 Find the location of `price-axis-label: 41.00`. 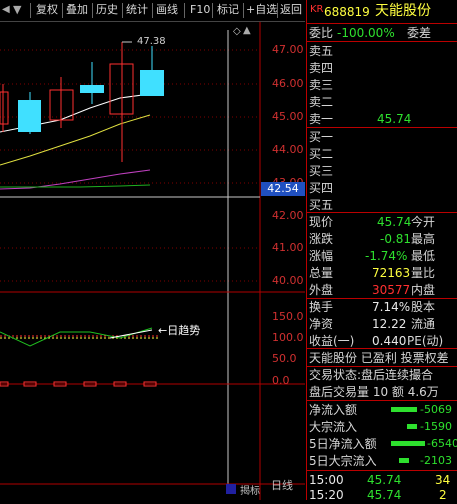

price-axis-label: 41.00 is located at coordinates (288, 247).